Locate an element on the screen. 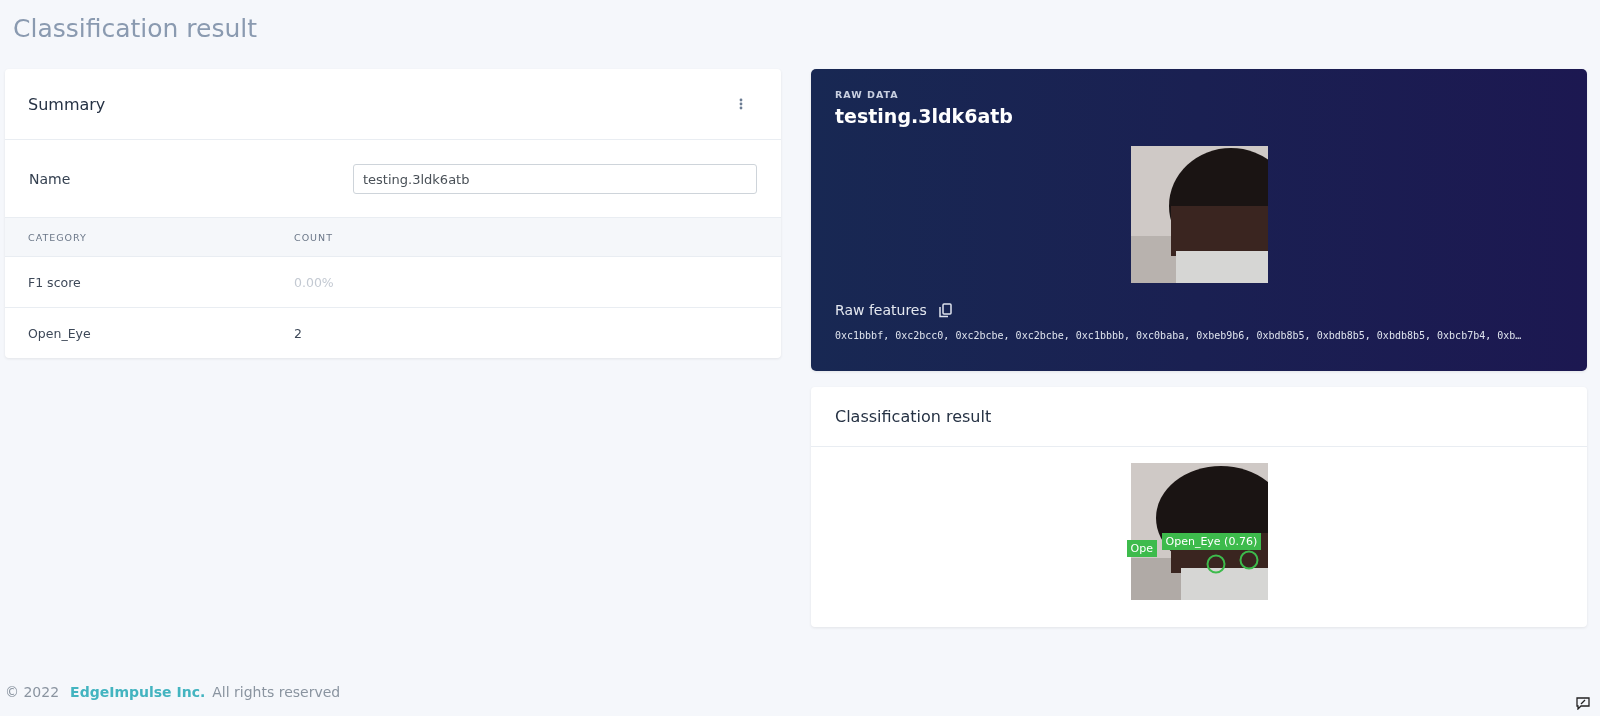 The width and height of the screenshot is (1600, 716). copyright-text: © 2022 is located at coordinates (32, 692).